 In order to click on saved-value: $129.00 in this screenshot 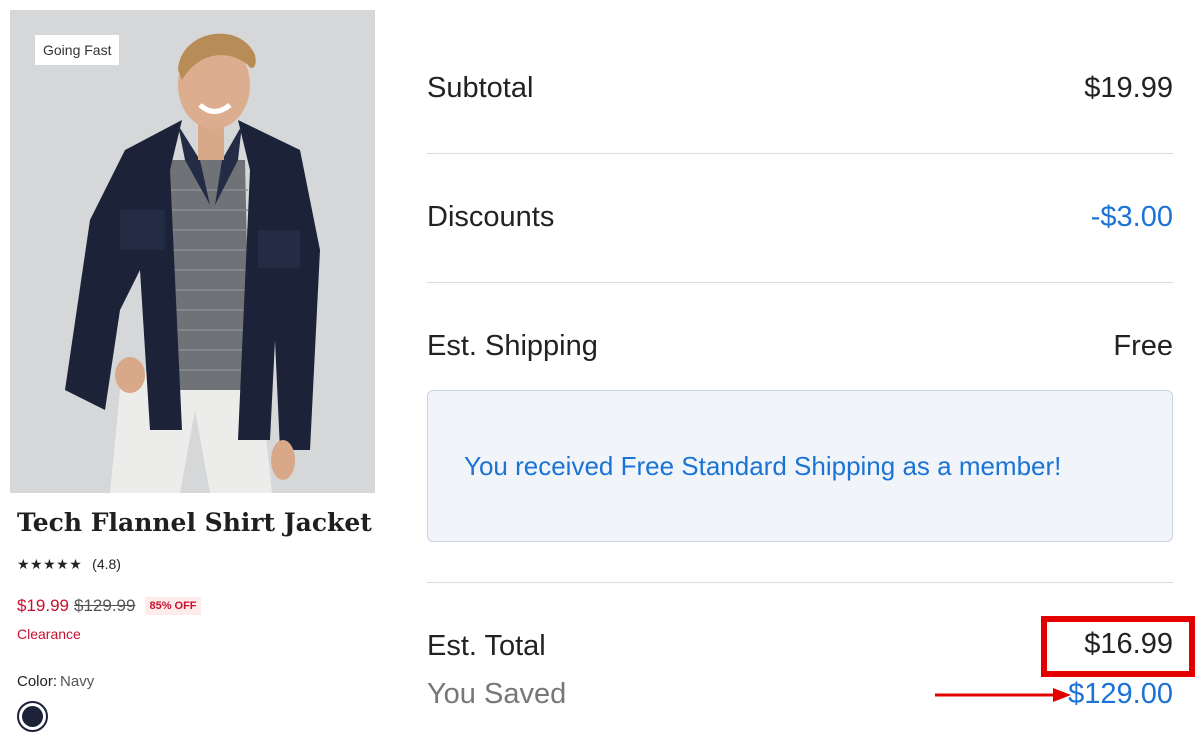, I will do `click(1120, 694)`.